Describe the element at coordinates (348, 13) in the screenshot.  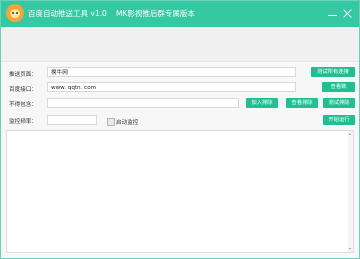
I see `close-icon` at that location.